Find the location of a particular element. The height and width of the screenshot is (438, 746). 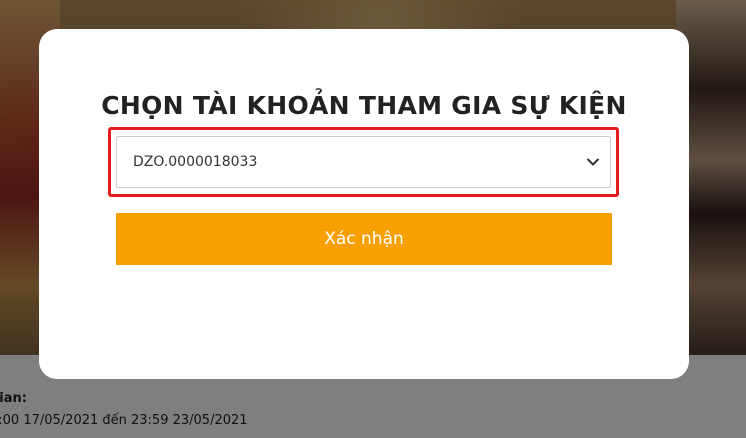

confirm-button: Xác nhận is located at coordinates (364, 239).